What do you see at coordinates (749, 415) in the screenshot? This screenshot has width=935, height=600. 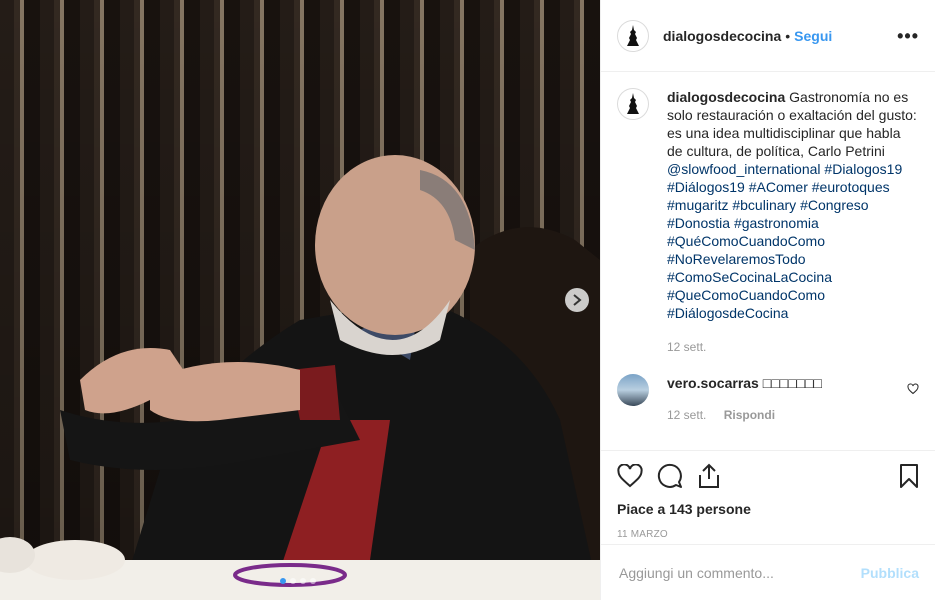 I see `reply-button: Rispondi` at bounding box center [749, 415].